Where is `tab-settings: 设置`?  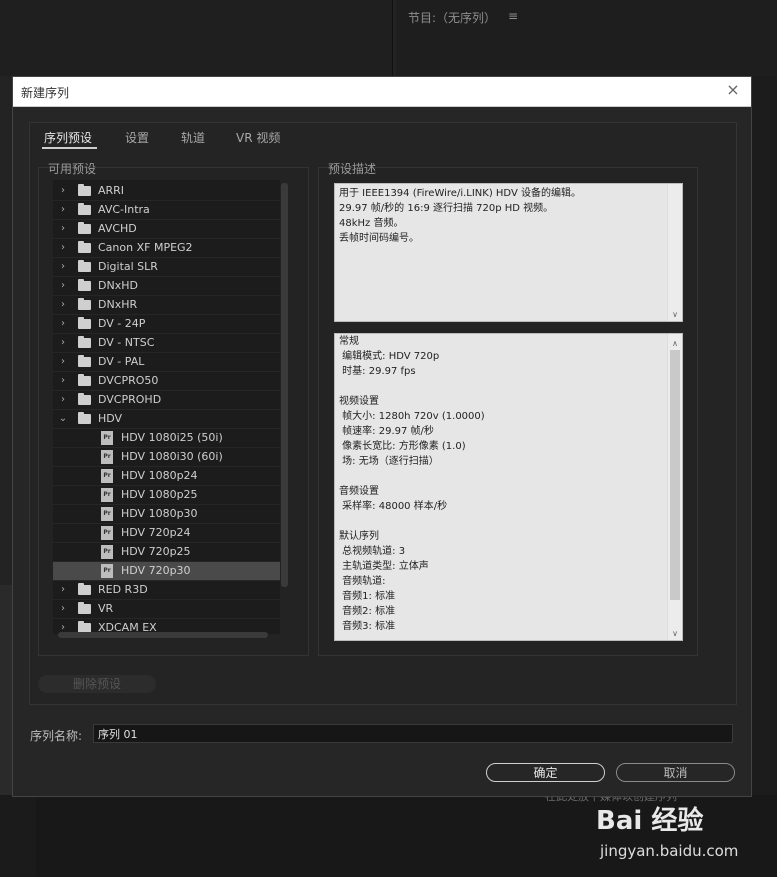
tab-settings: 设置 is located at coordinates (137, 137).